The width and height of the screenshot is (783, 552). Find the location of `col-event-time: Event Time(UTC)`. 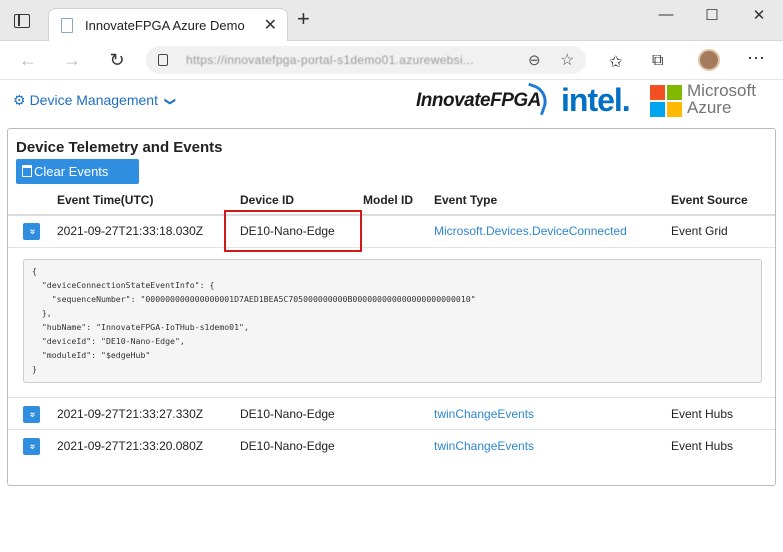

col-event-time: Event Time(UTC) is located at coordinates (105, 200).